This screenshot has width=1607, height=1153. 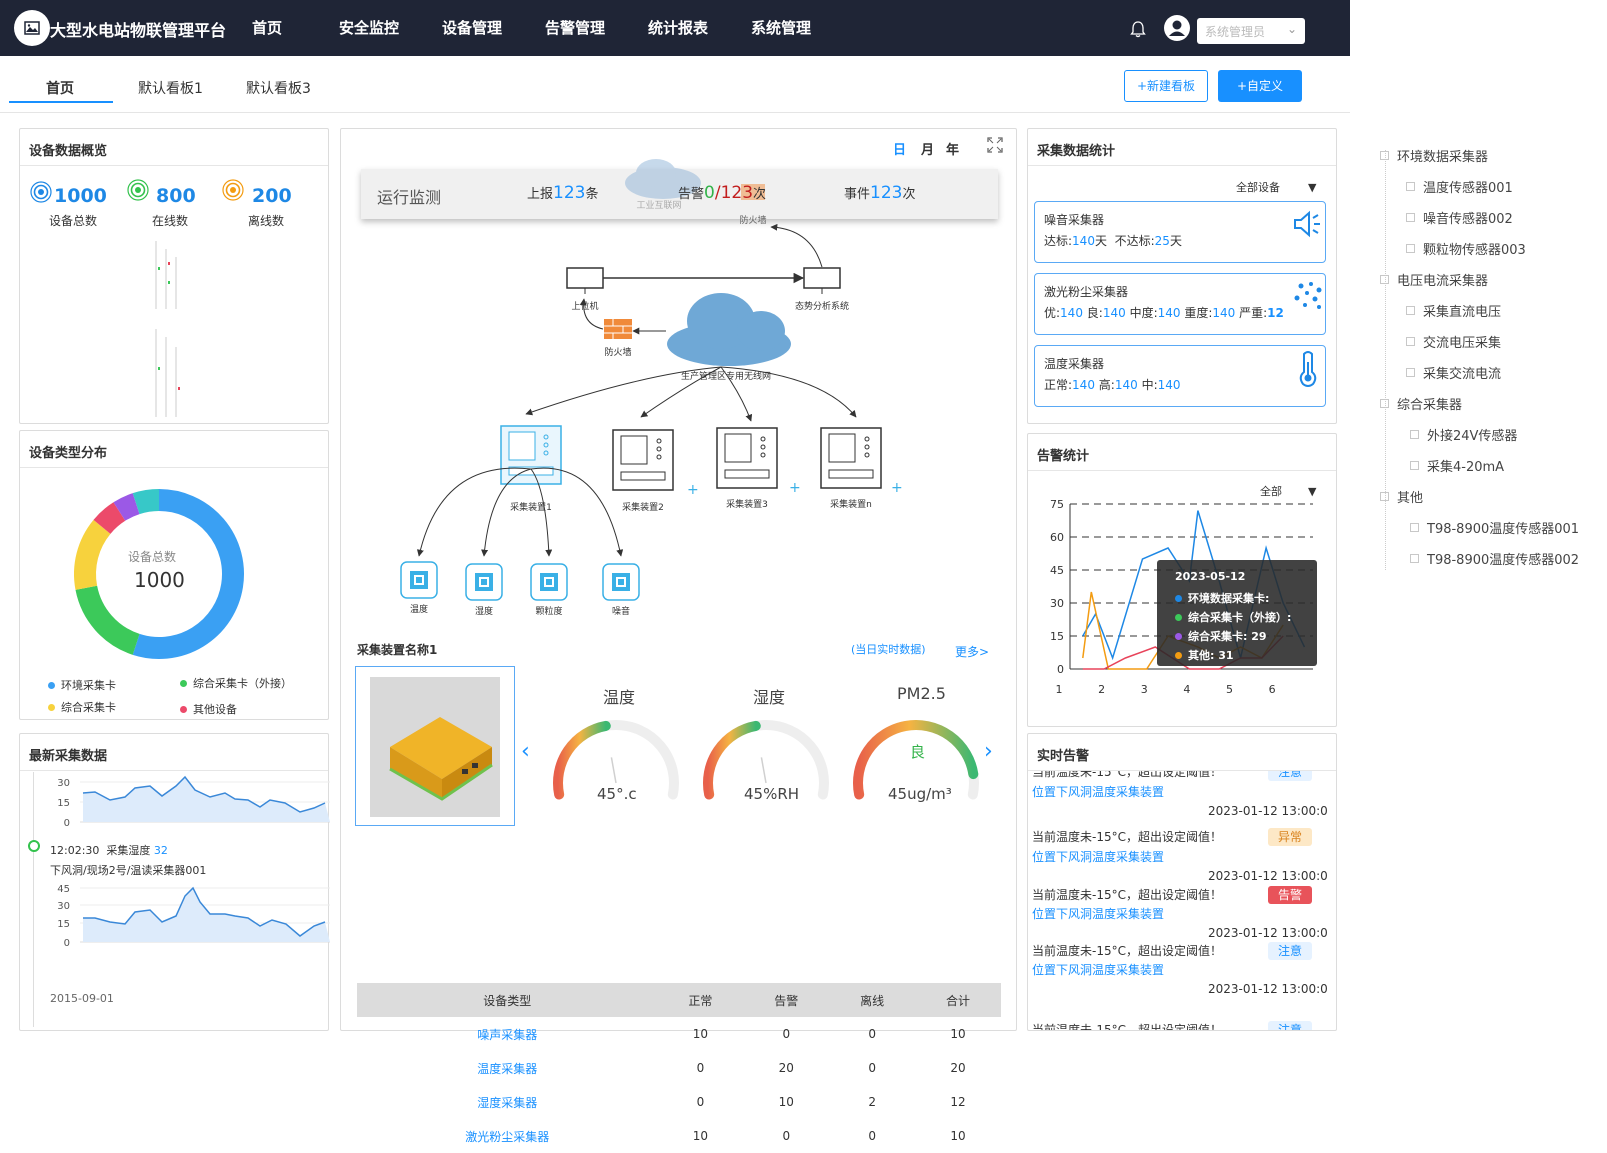 What do you see at coordinates (786, 1102) in the screenshot?
I see `table-cell: 10` at bounding box center [786, 1102].